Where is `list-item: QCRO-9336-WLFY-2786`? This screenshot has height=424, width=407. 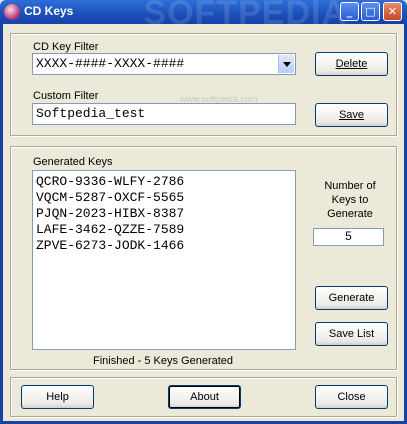 list-item: QCRO-9336-WLFY-2786 is located at coordinates (164, 182).